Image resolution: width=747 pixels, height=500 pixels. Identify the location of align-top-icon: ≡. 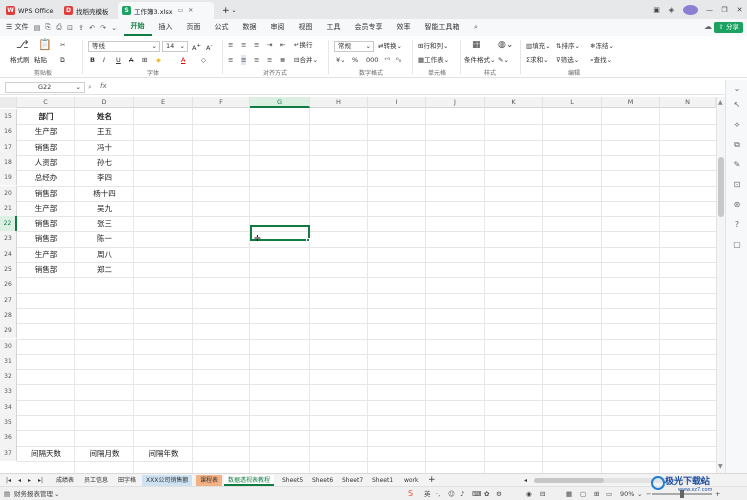
(230, 45).